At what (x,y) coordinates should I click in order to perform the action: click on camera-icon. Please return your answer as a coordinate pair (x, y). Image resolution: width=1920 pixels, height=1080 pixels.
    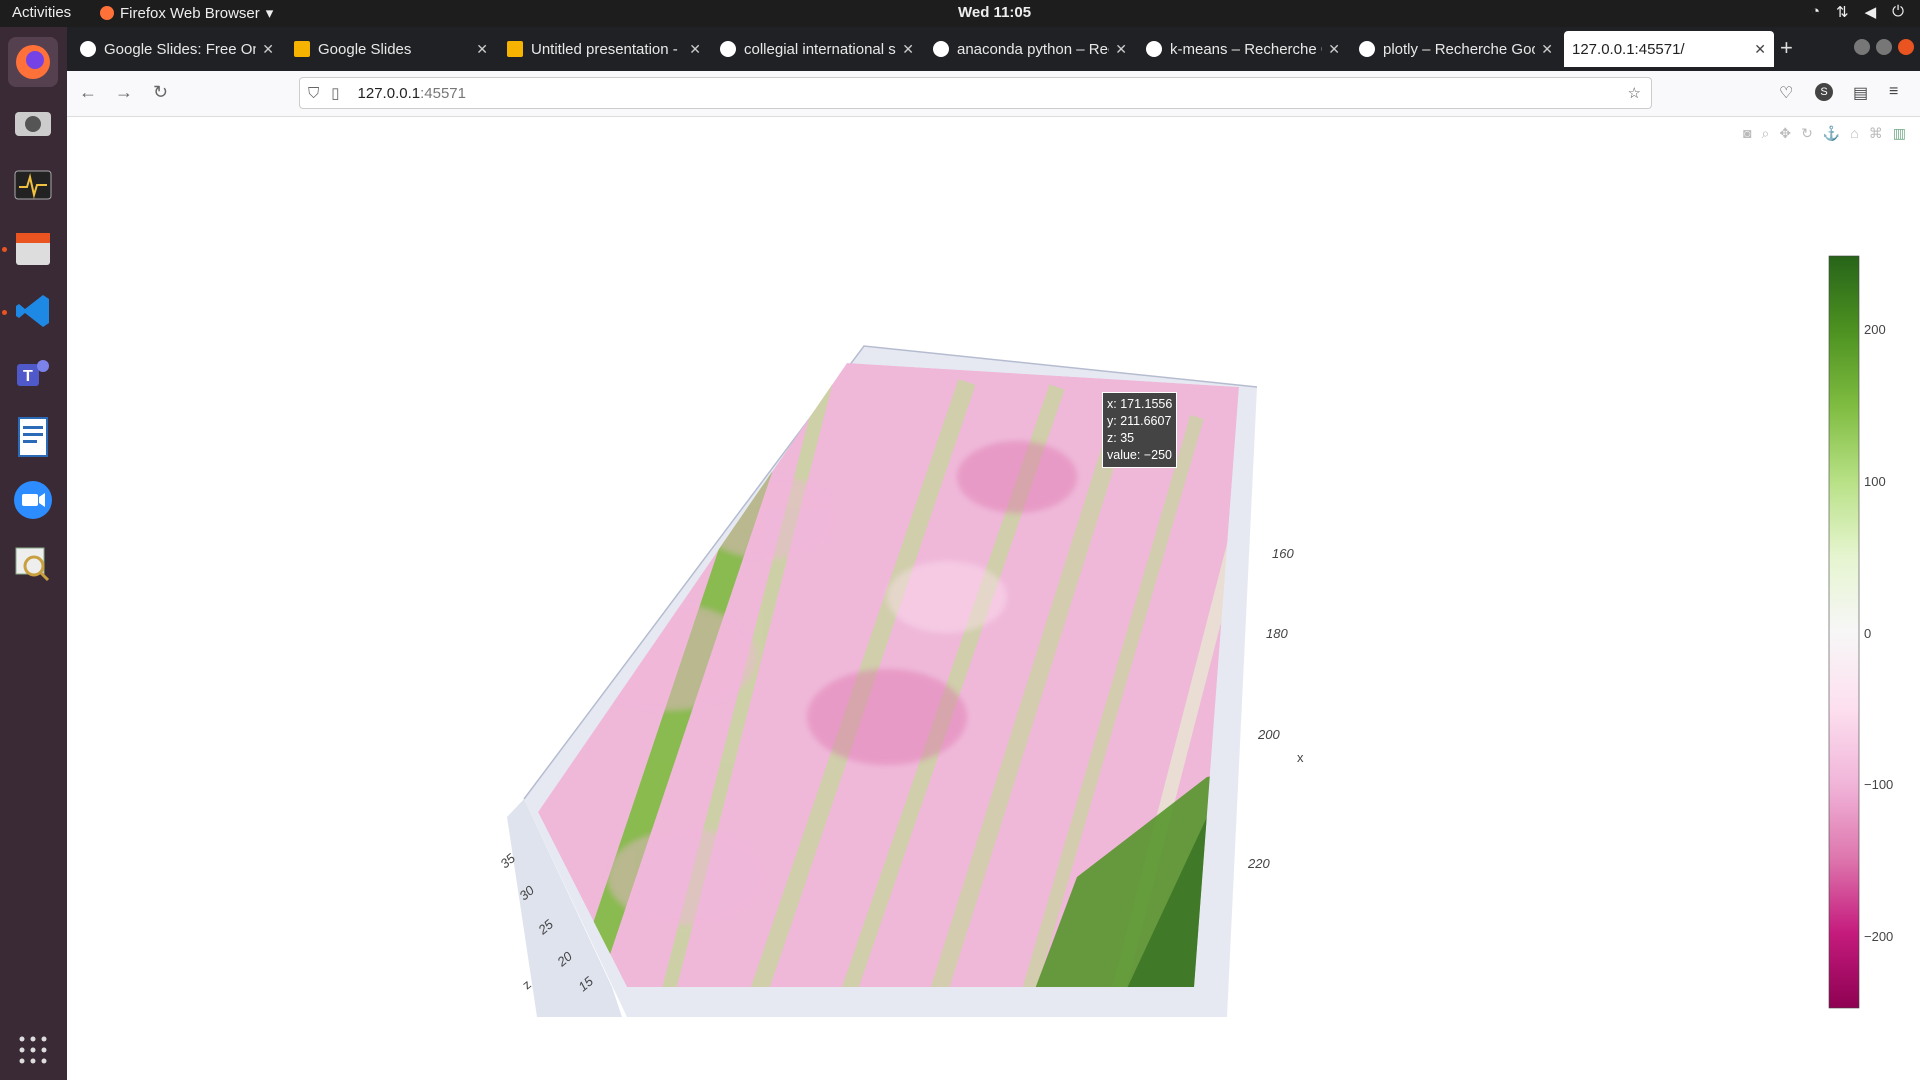
    Looking at the image, I should click on (33, 122).